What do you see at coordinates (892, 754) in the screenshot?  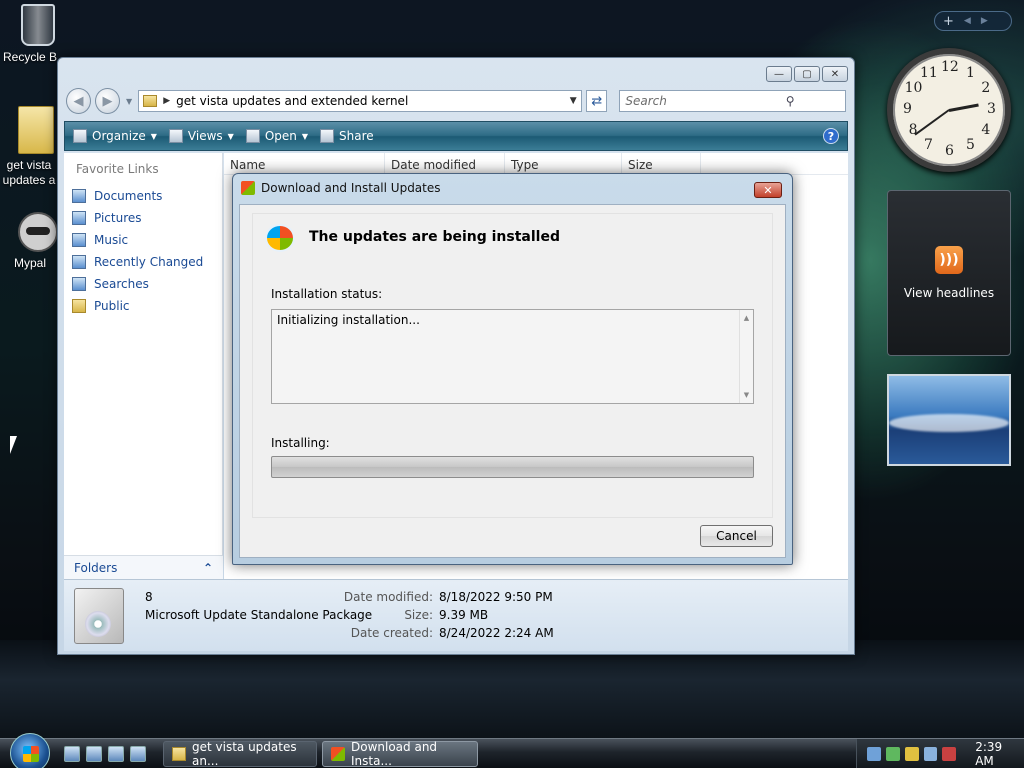 I see `update-tray-icon` at bounding box center [892, 754].